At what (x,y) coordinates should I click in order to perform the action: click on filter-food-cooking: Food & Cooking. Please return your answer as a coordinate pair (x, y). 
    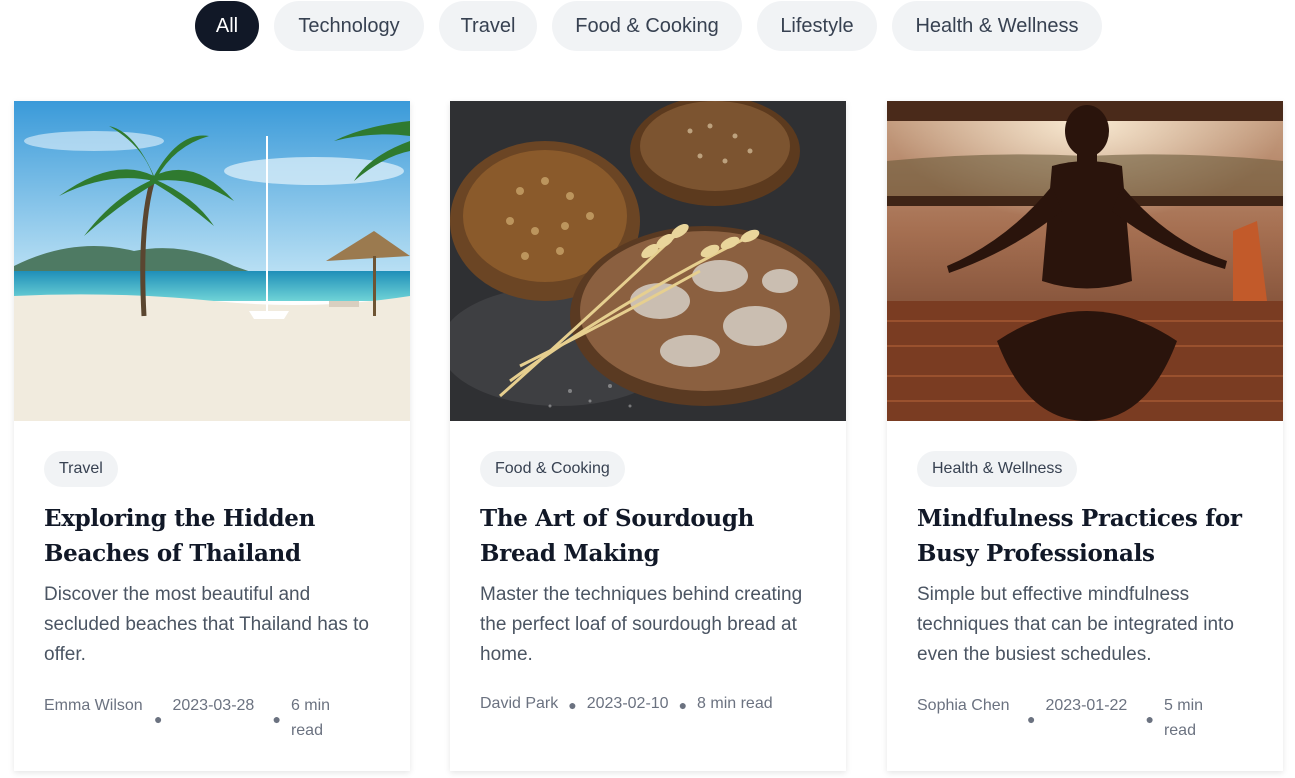
    Looking at the image, I should click on (647, 26).